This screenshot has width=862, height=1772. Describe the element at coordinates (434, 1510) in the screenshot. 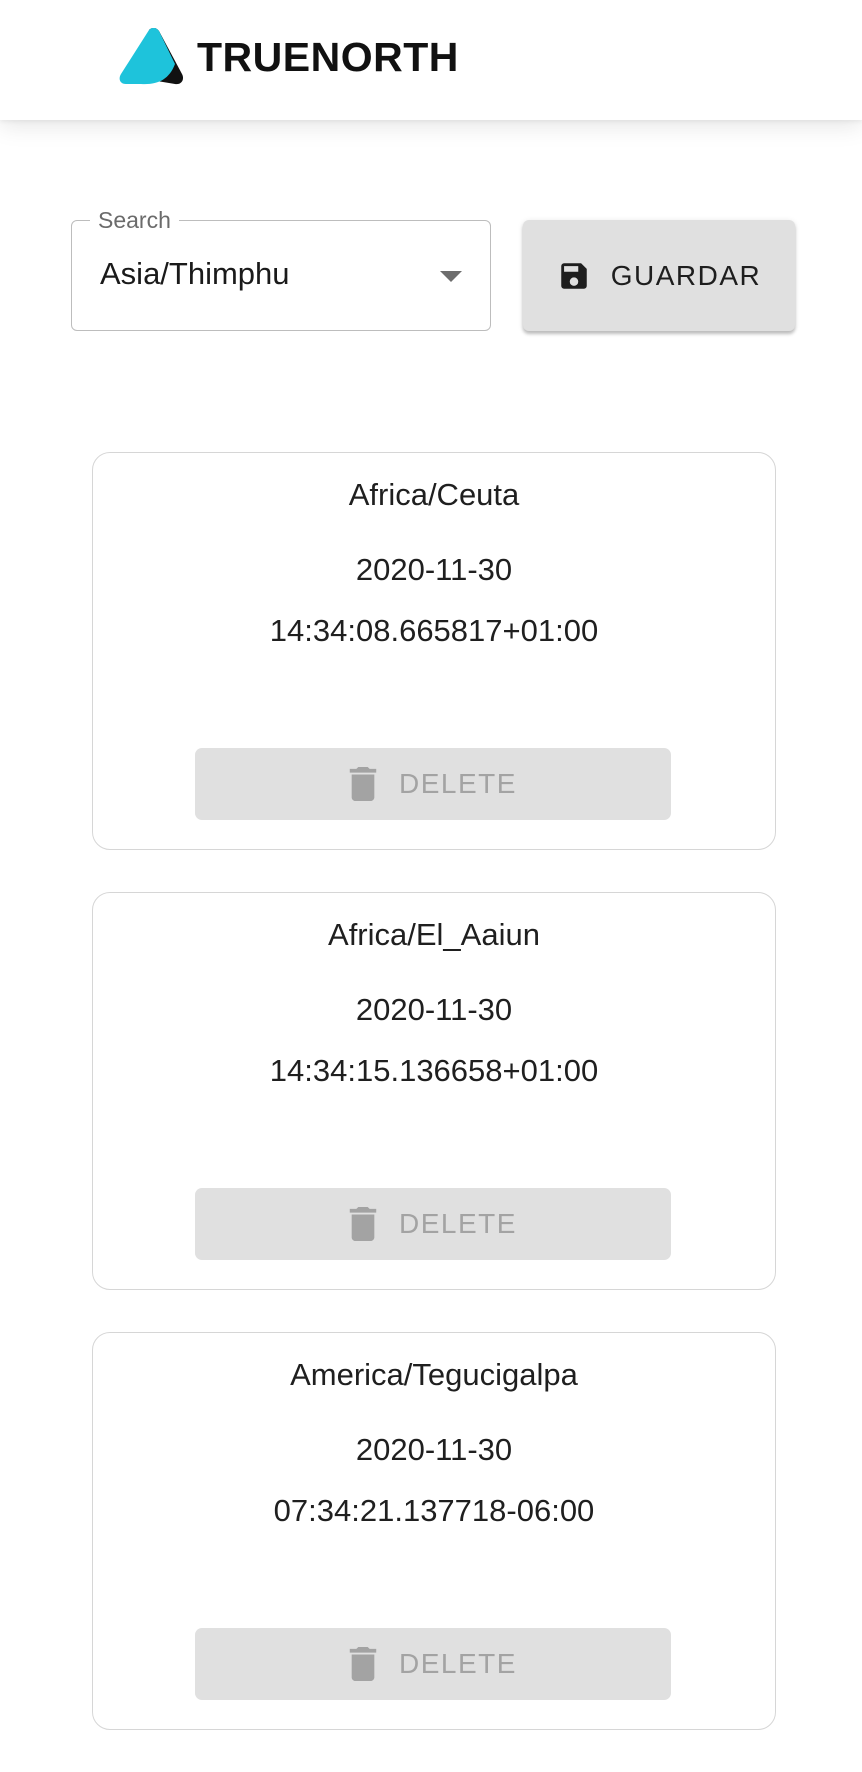

I see `card-time: 07:34:21.137718-06:00` at that location.